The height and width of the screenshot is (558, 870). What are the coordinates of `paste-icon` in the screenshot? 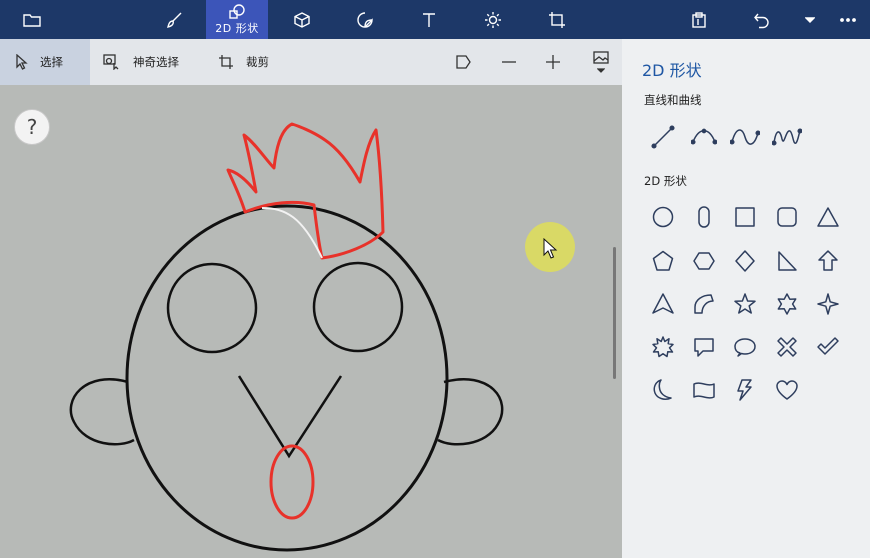 It's located at (699, 19).